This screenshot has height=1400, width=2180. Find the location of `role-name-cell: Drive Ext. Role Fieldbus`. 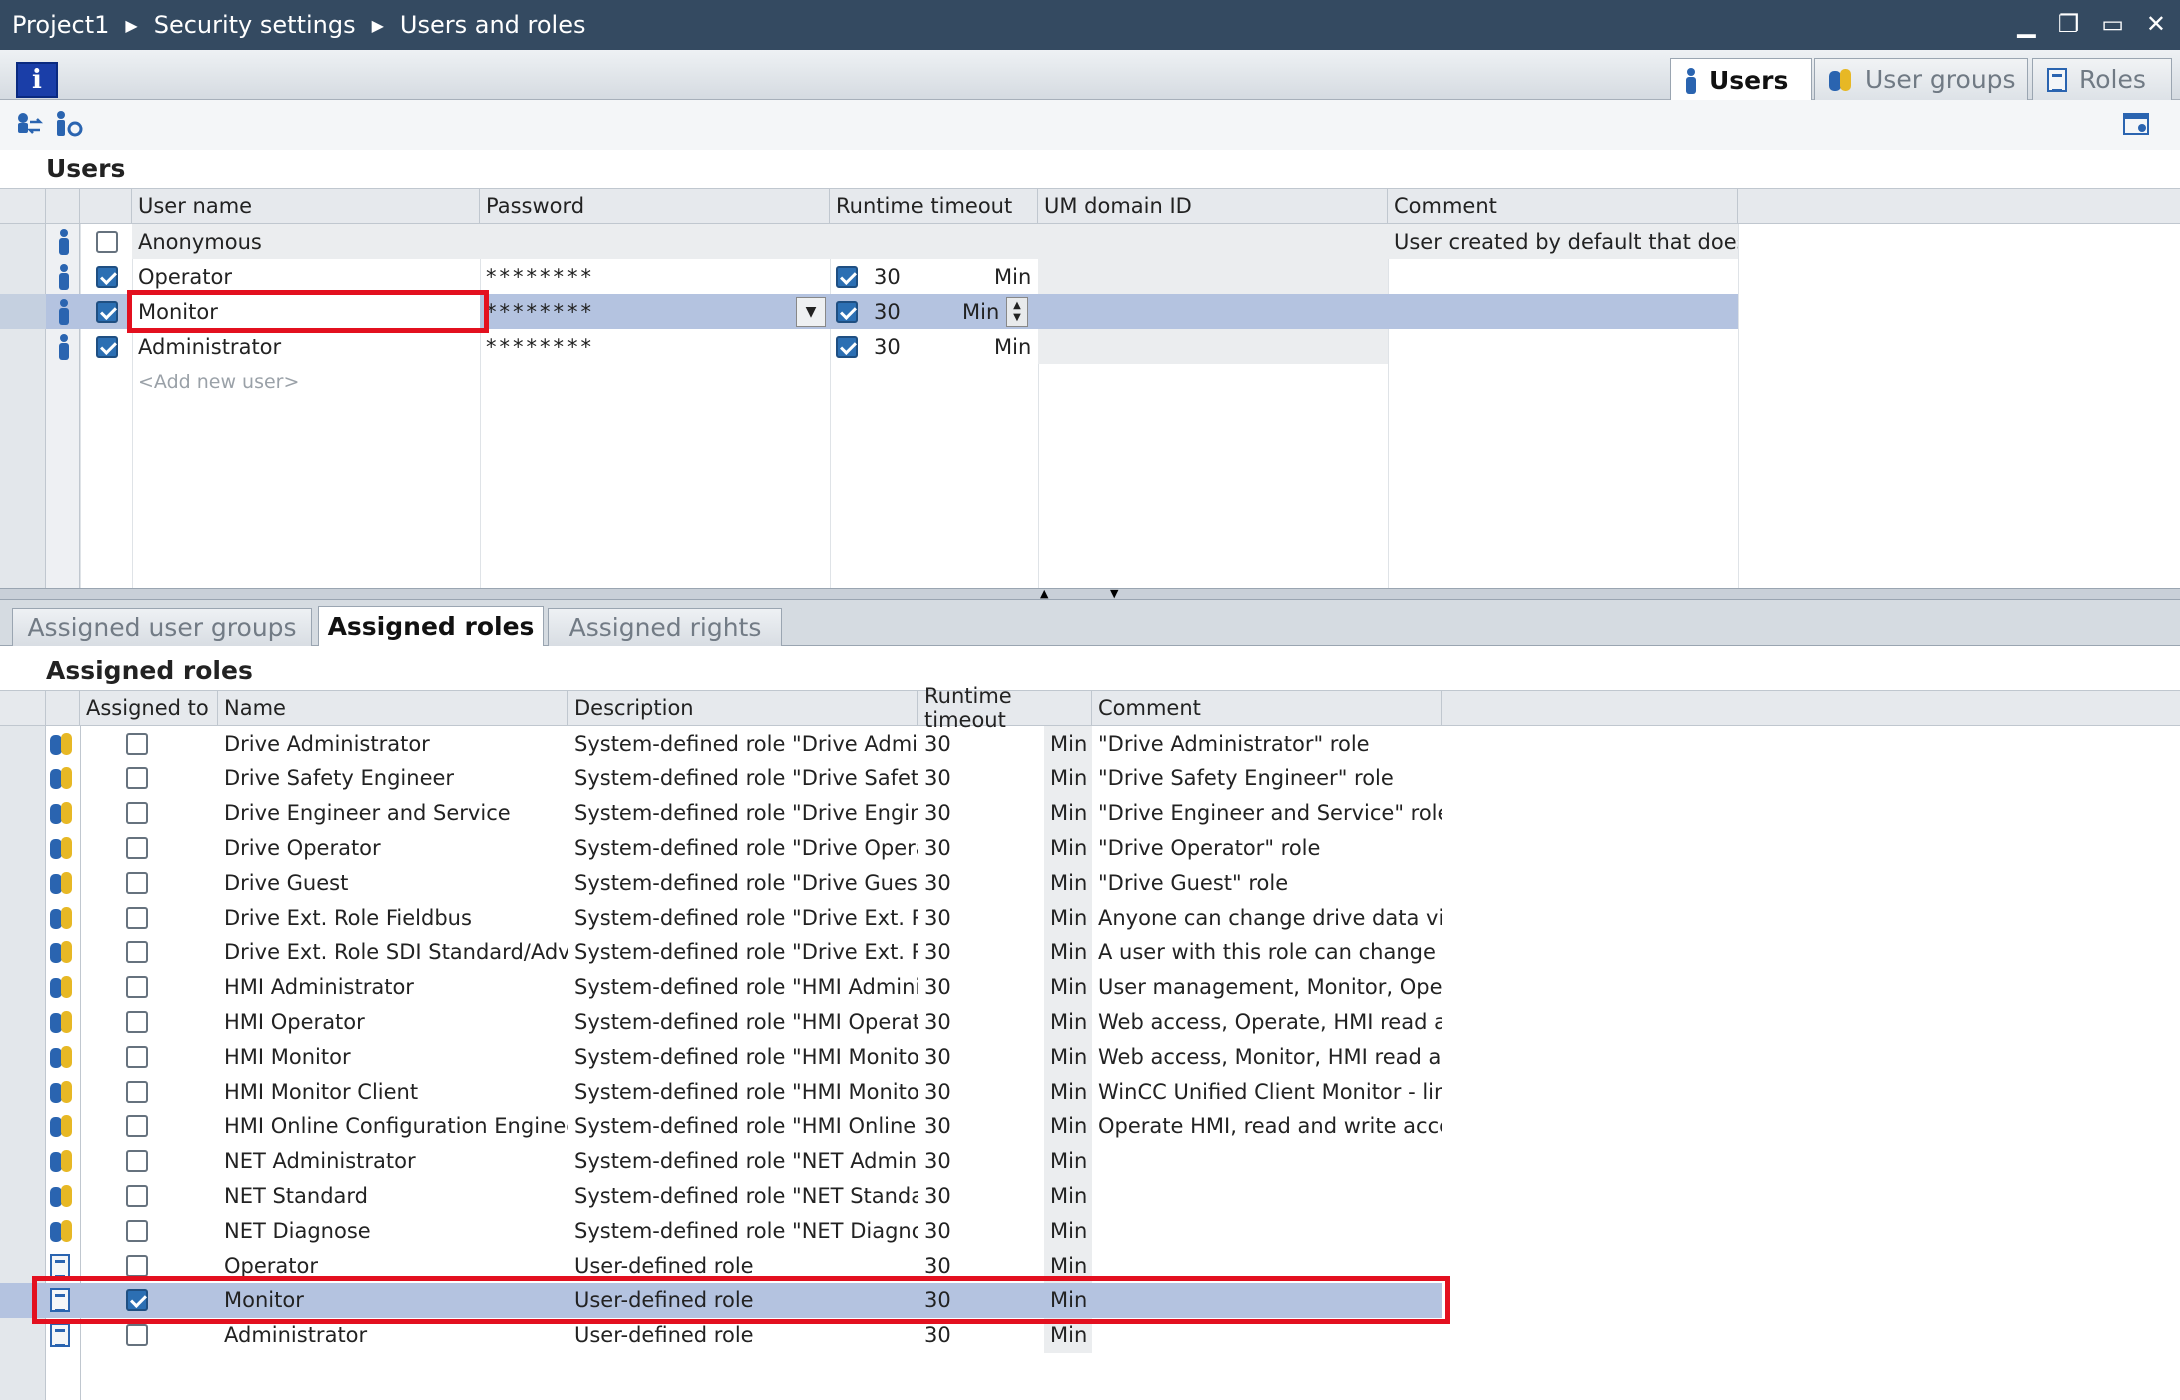

role-name-cell: Drive Ext. Role Fieldbus is located at coordinates (393, 917).